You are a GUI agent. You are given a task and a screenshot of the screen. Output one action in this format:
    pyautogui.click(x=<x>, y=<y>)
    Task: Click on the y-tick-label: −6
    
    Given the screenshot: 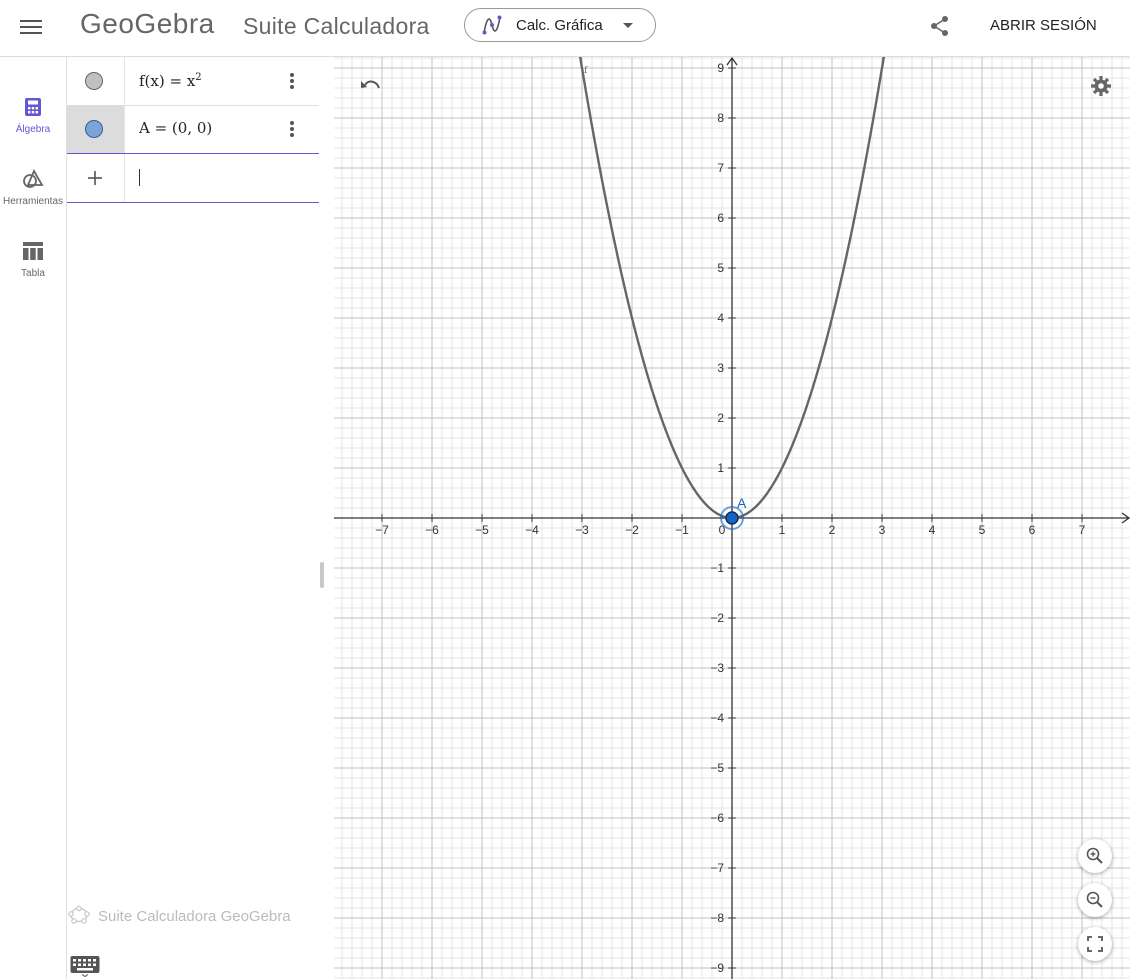 What is the action you would take?
    pyautogui.click(x=717, y=818)
    